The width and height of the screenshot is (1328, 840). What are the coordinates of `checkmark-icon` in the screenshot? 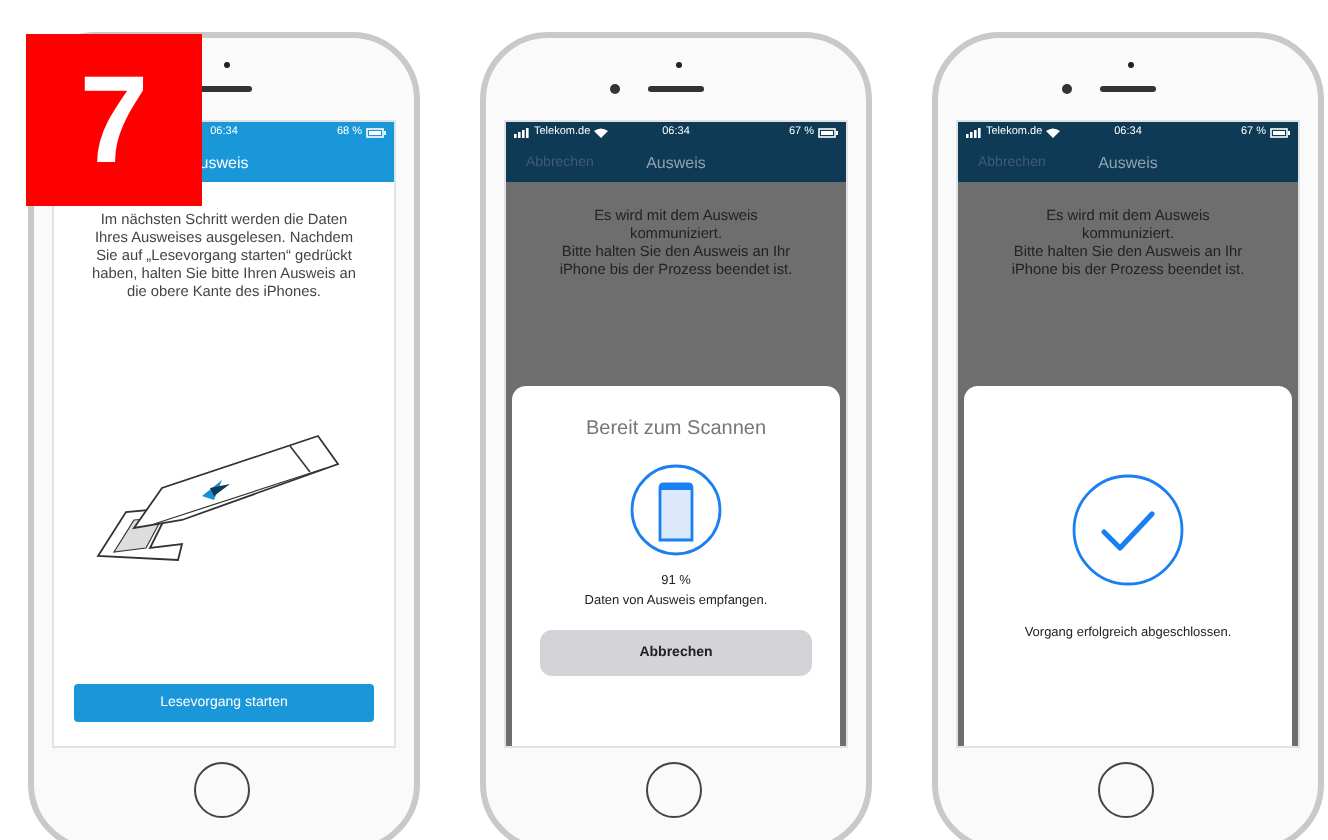 It's located at (1128, 530).